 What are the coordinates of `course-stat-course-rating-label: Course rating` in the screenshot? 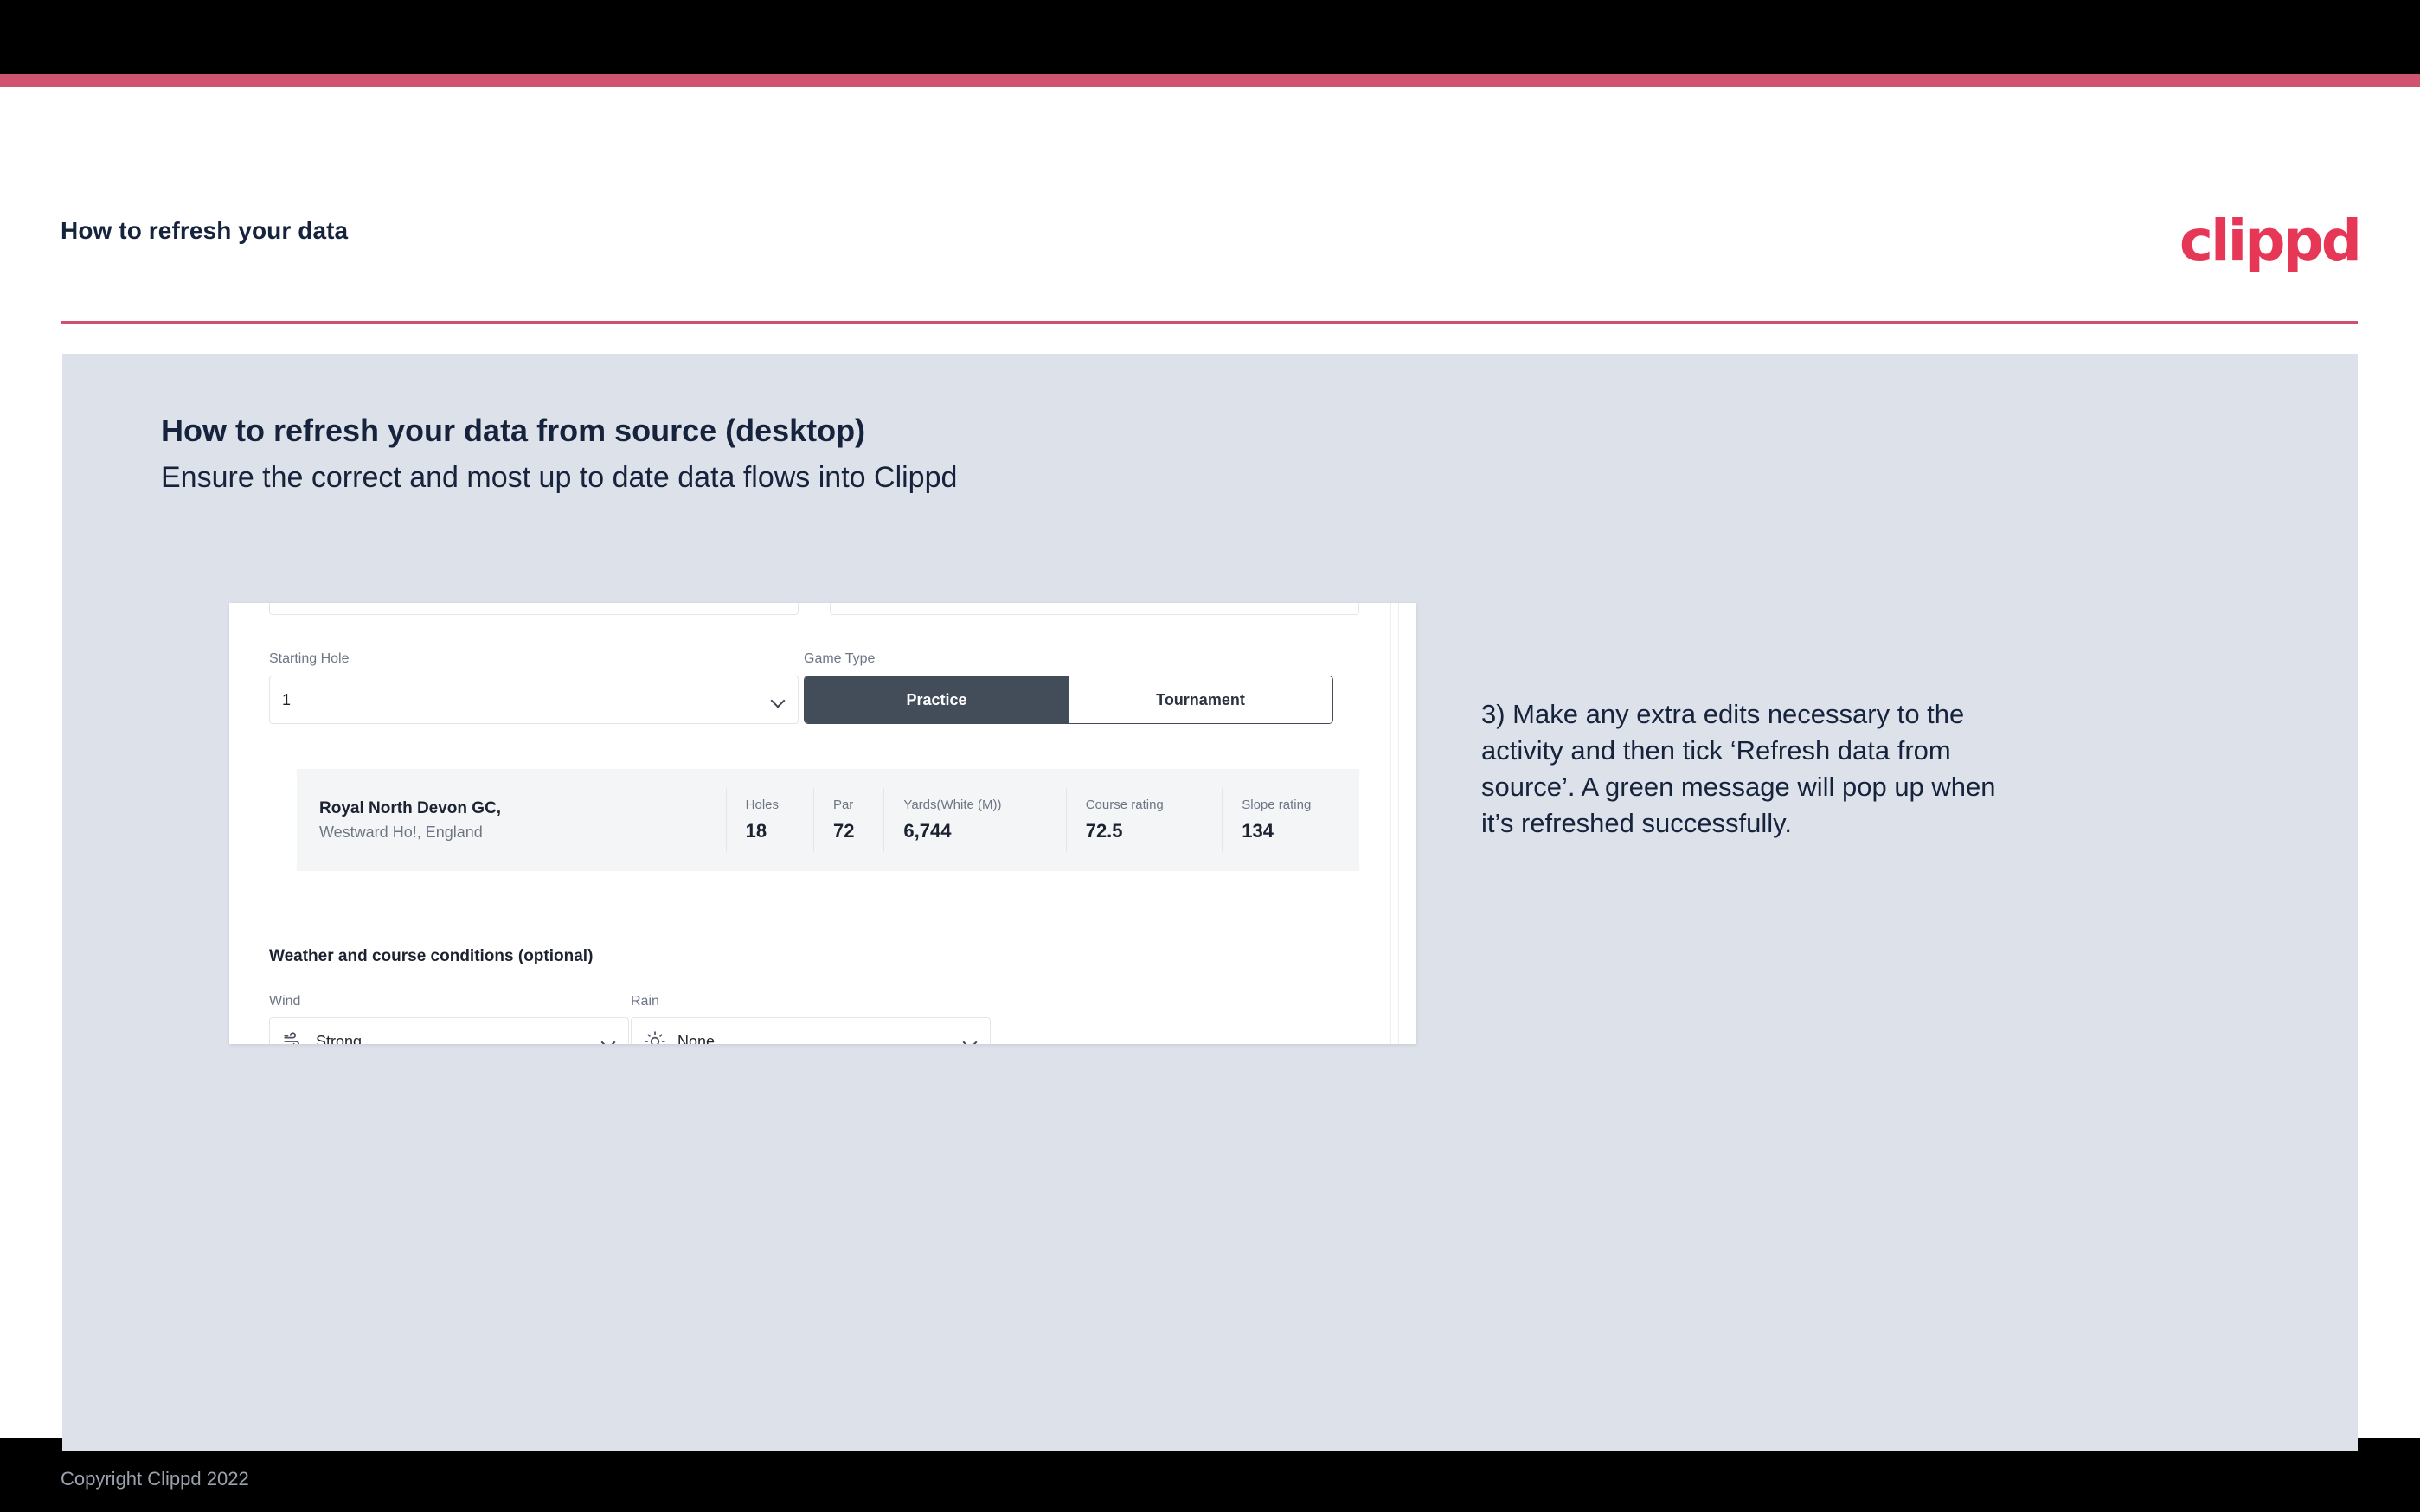 It's located at (1124, 805).